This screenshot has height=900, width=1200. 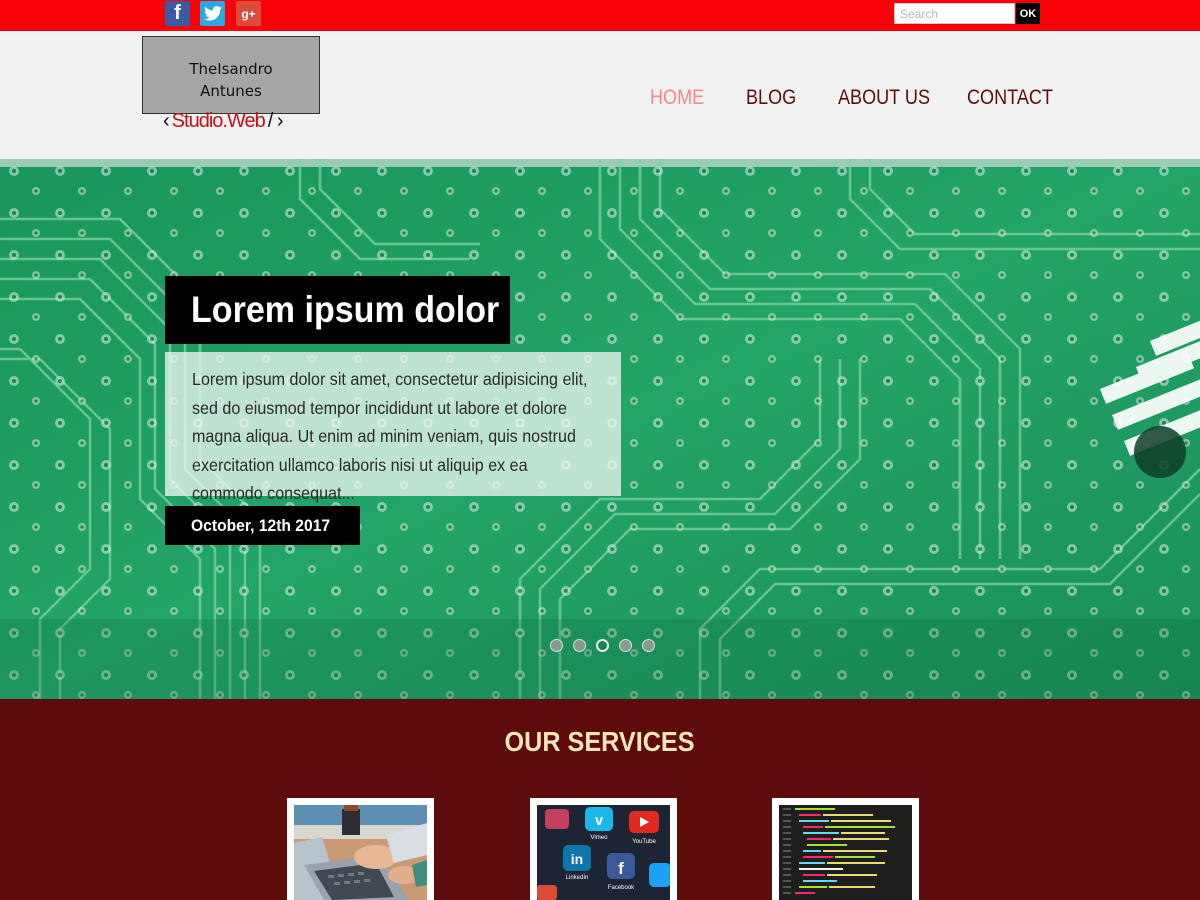 What do you see at coordinates (600, 741) in the screenshot?
I see `services-title: OUR SERVICES` at bounding box center [600, 741].